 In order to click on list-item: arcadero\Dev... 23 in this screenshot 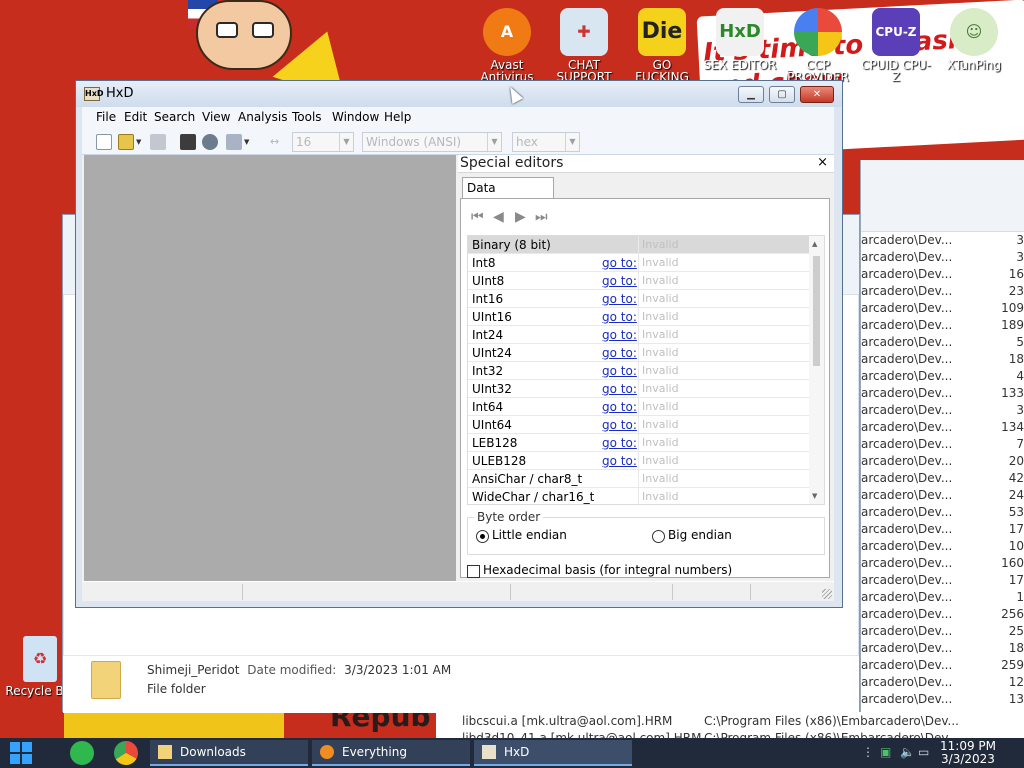, I will do `click(942, 291)`.